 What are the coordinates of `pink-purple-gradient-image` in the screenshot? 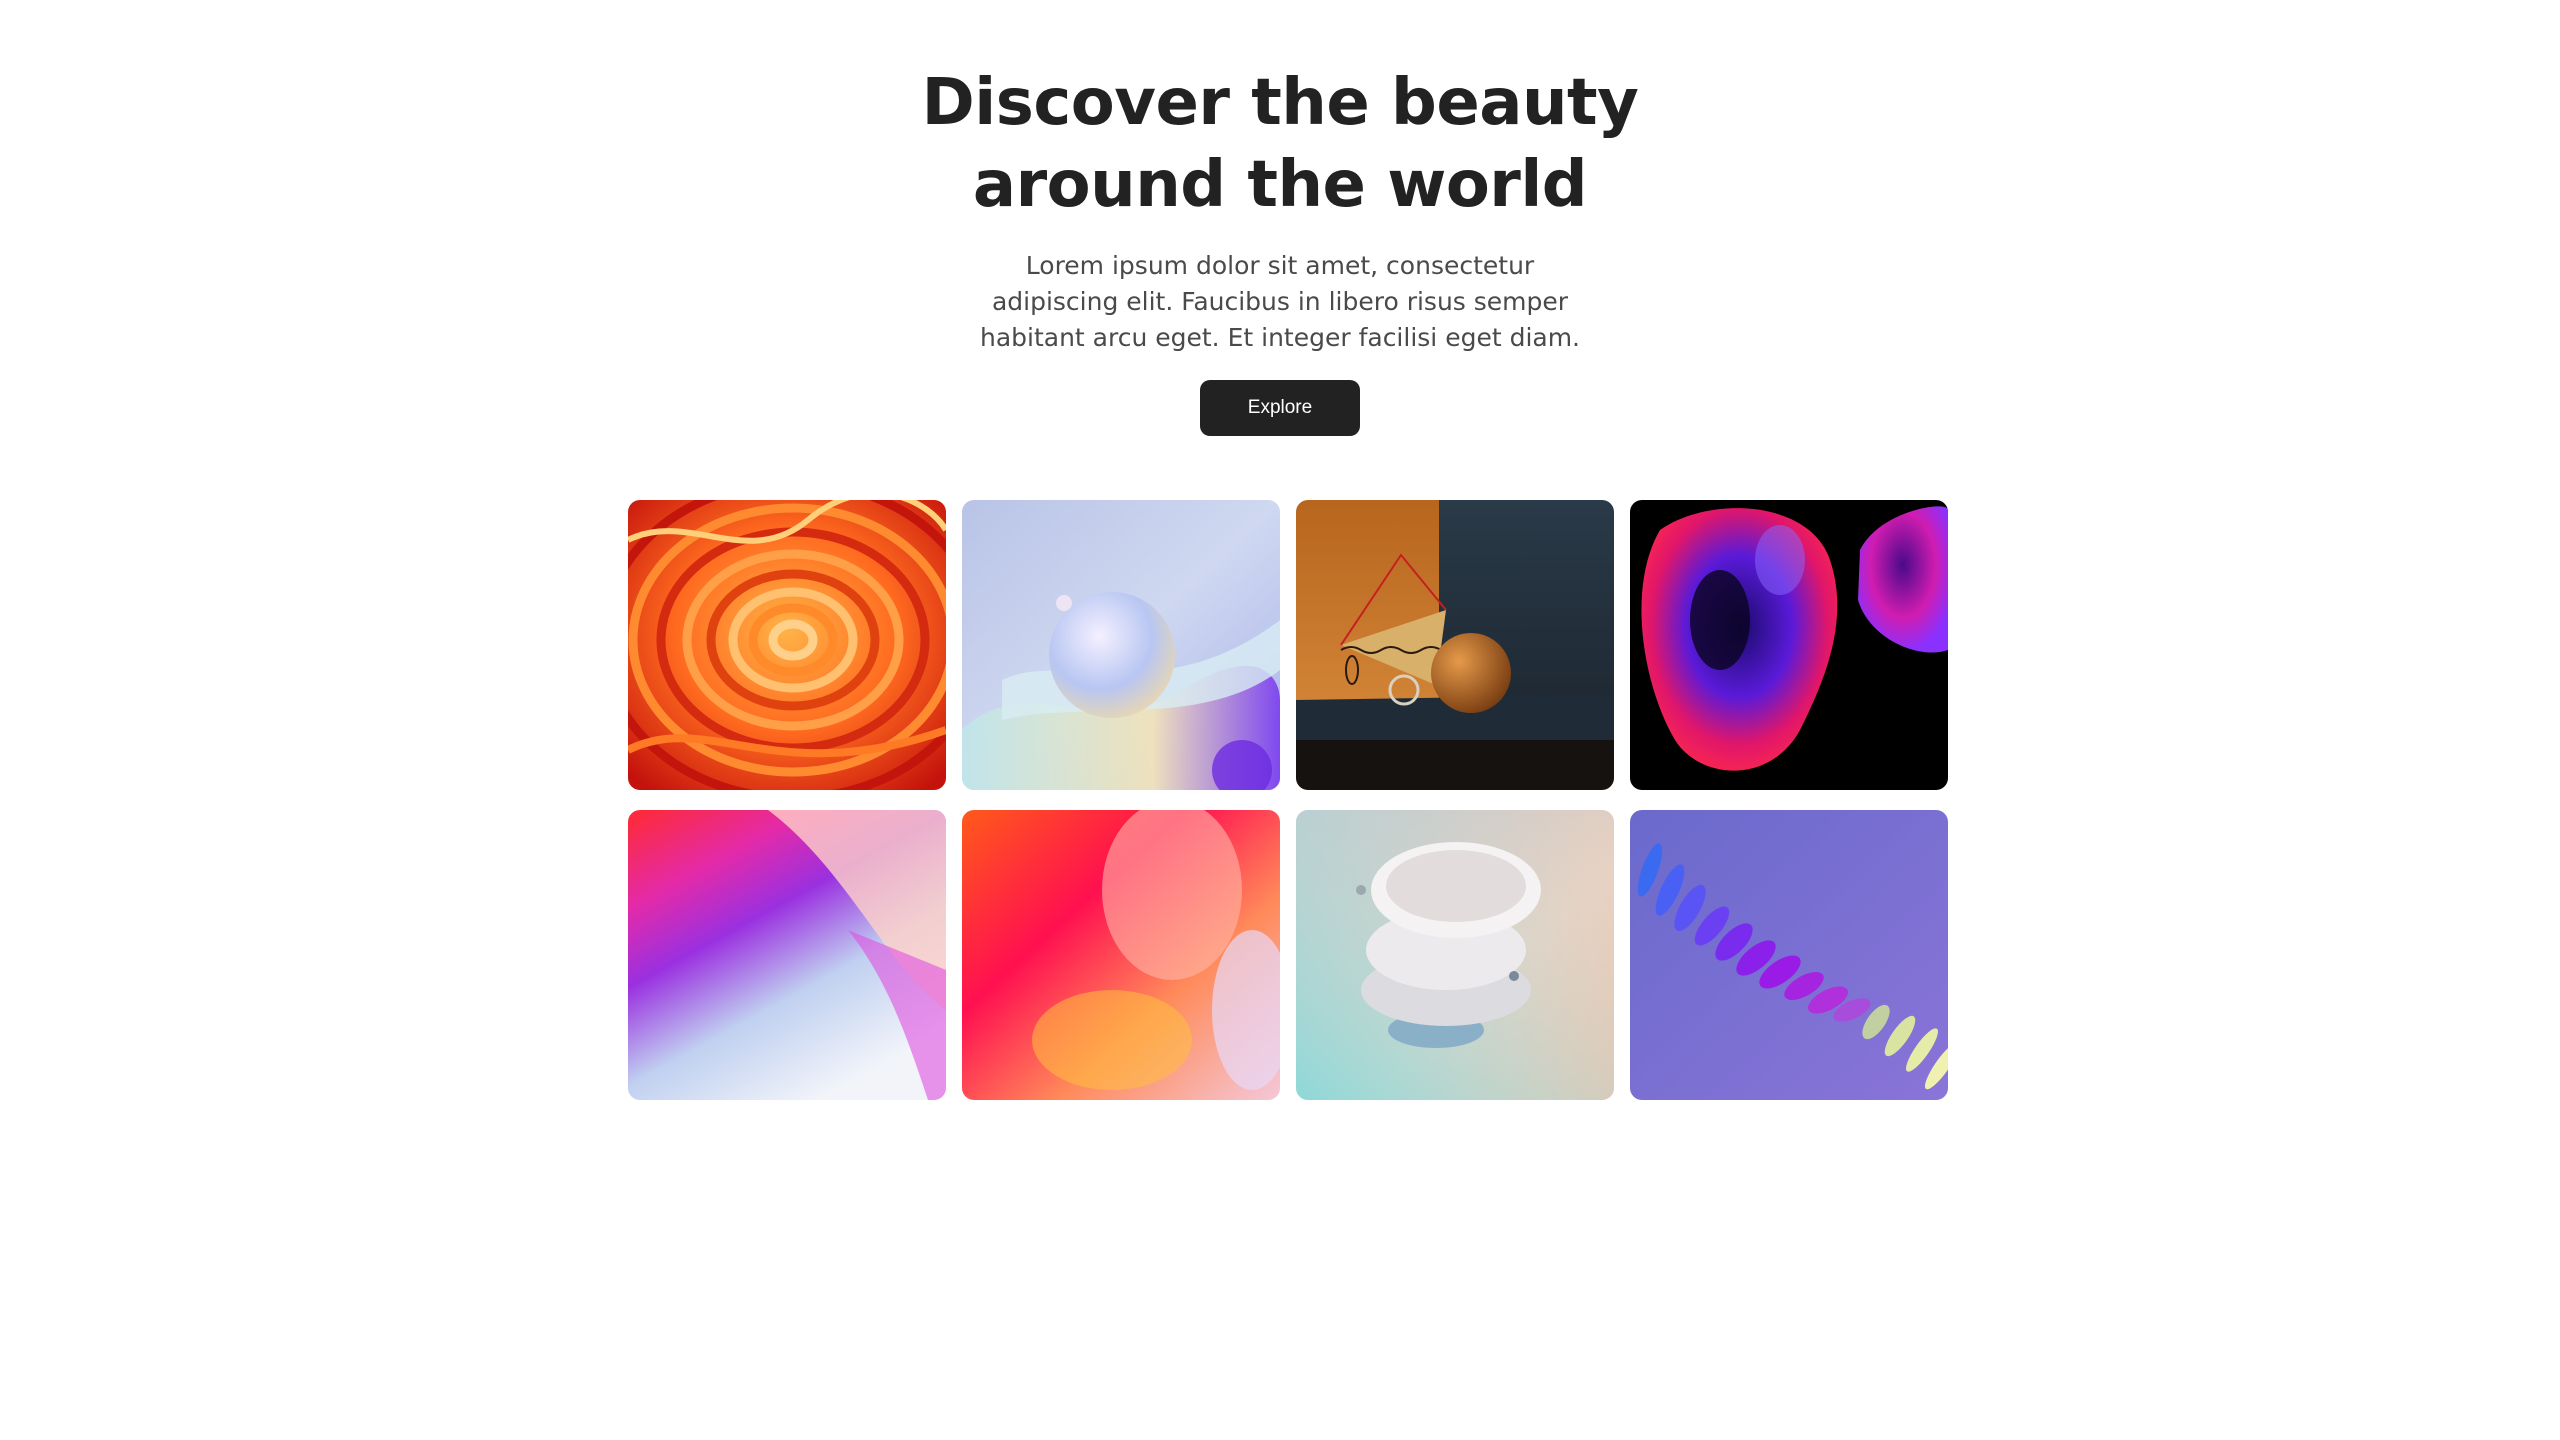 It's located at (787, 955).